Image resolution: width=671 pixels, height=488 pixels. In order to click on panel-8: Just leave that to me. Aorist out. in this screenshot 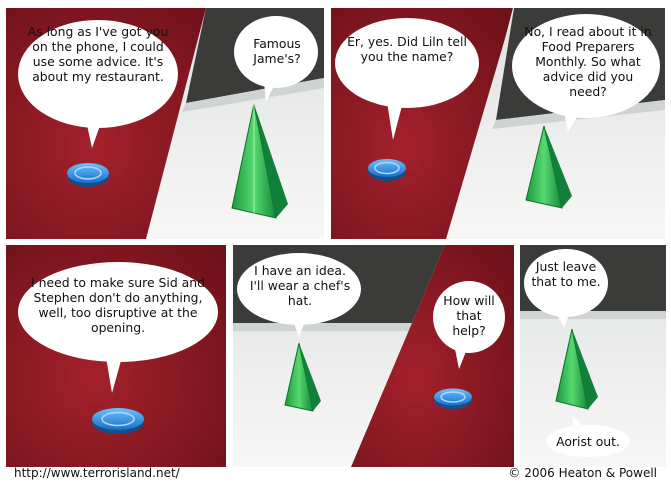, I will do `click(593, 356)`.